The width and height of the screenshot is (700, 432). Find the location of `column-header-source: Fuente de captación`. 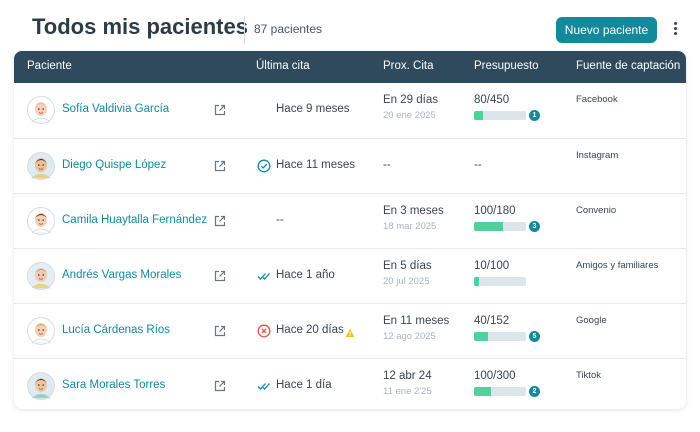

column-header-source: Fuente de captación is located at coordinates (628, 66).